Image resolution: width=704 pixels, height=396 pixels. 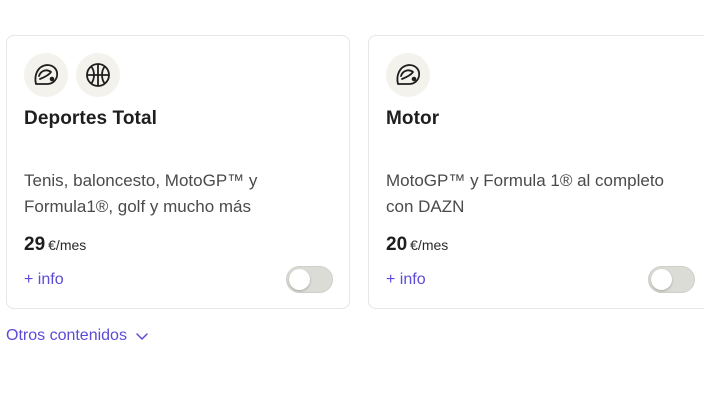 I want to click on basketball-icon, so click(x=98, y=75).